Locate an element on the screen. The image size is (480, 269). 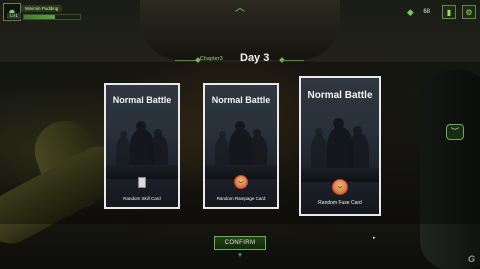
side-expand-button: ︶ is located at coordinates (455, 132).